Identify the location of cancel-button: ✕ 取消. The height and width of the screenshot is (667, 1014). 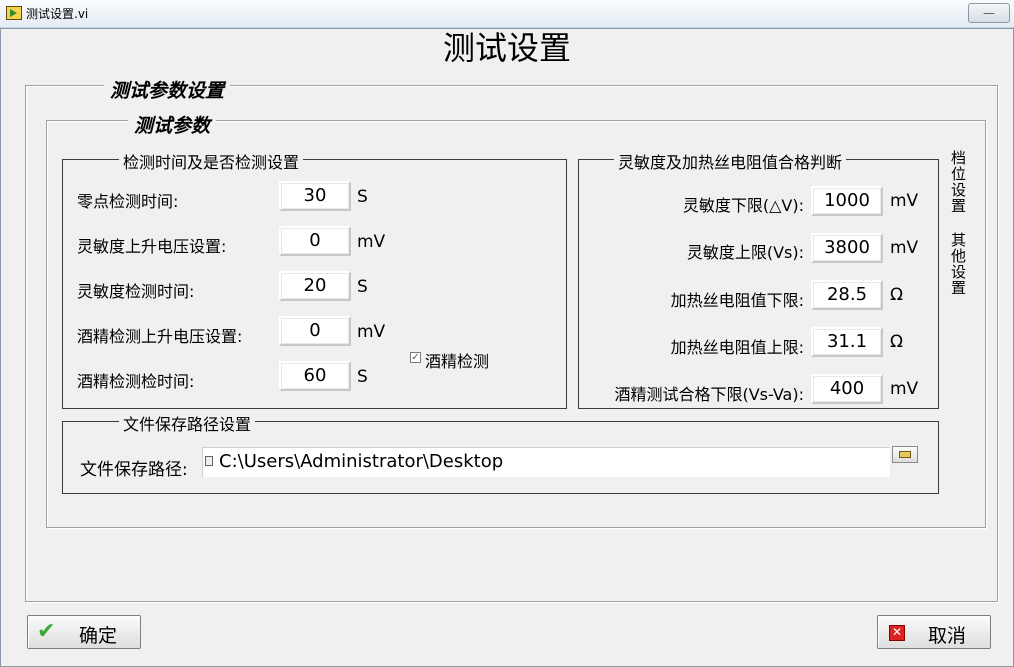
(934, 632).